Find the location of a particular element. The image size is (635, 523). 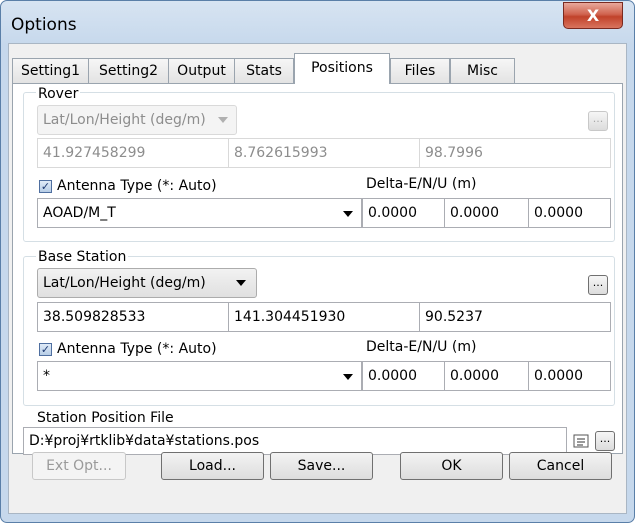

tab-setting2-label: Setting2 is located at coordinates (128, 71).